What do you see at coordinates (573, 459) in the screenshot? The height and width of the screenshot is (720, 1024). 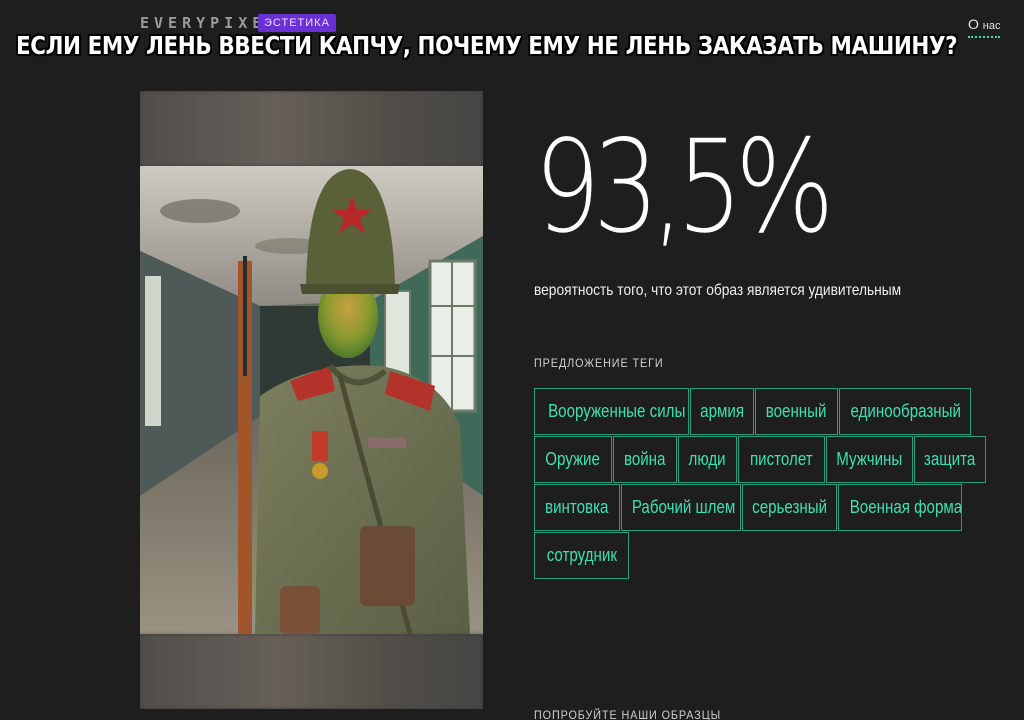 I see `tag-item: Оружие` at bounding box center [573, 459].